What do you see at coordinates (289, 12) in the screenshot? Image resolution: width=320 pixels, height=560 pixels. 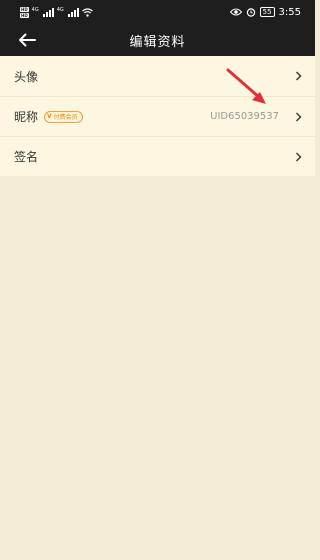 I see `clock: 3:55` at bounding box center [289, 12].